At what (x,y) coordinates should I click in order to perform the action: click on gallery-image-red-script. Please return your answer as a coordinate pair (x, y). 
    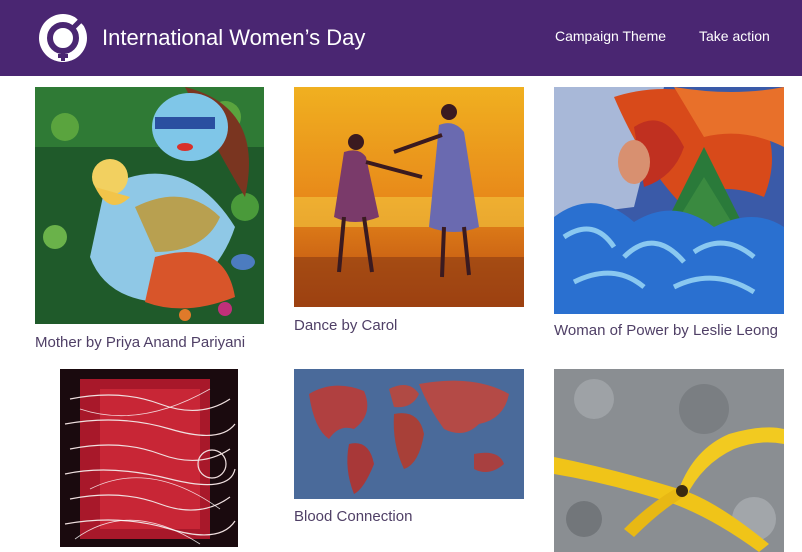
    Looking at the image, I should click on (149, 458).